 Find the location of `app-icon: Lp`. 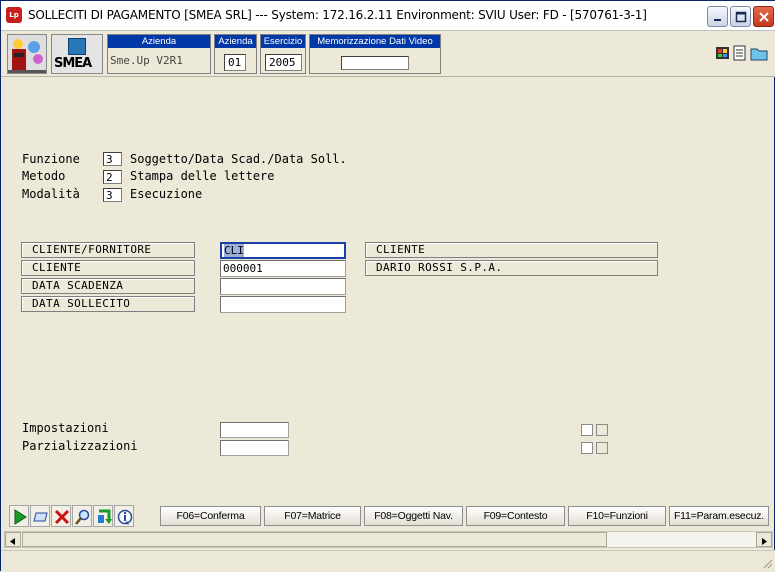

app-icon: Lp is located at coordinates (14, 15).